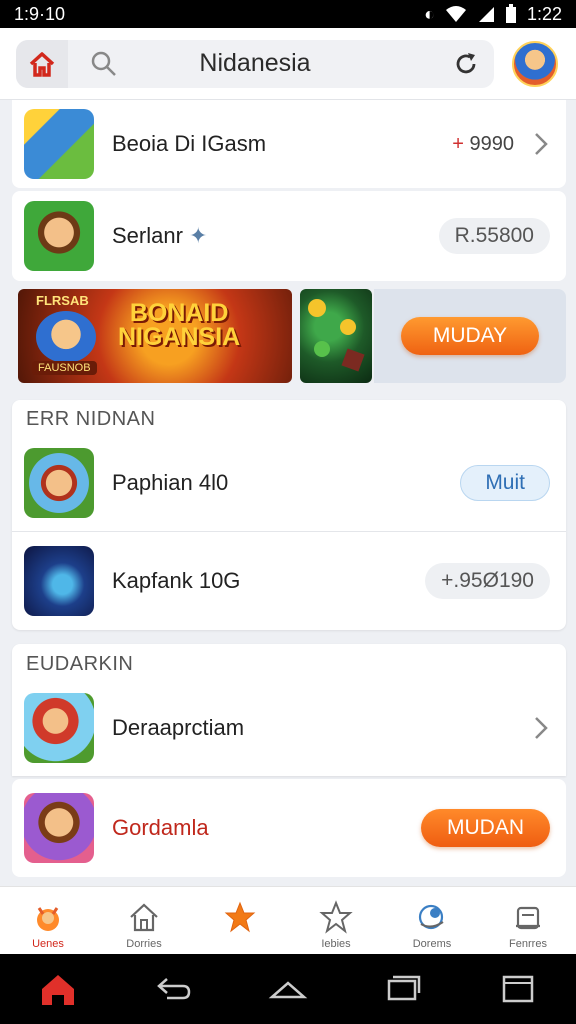 This screenshot has height=1024, width=576. I want to click on banner-tag: FLRSAB, so click(62, 300).